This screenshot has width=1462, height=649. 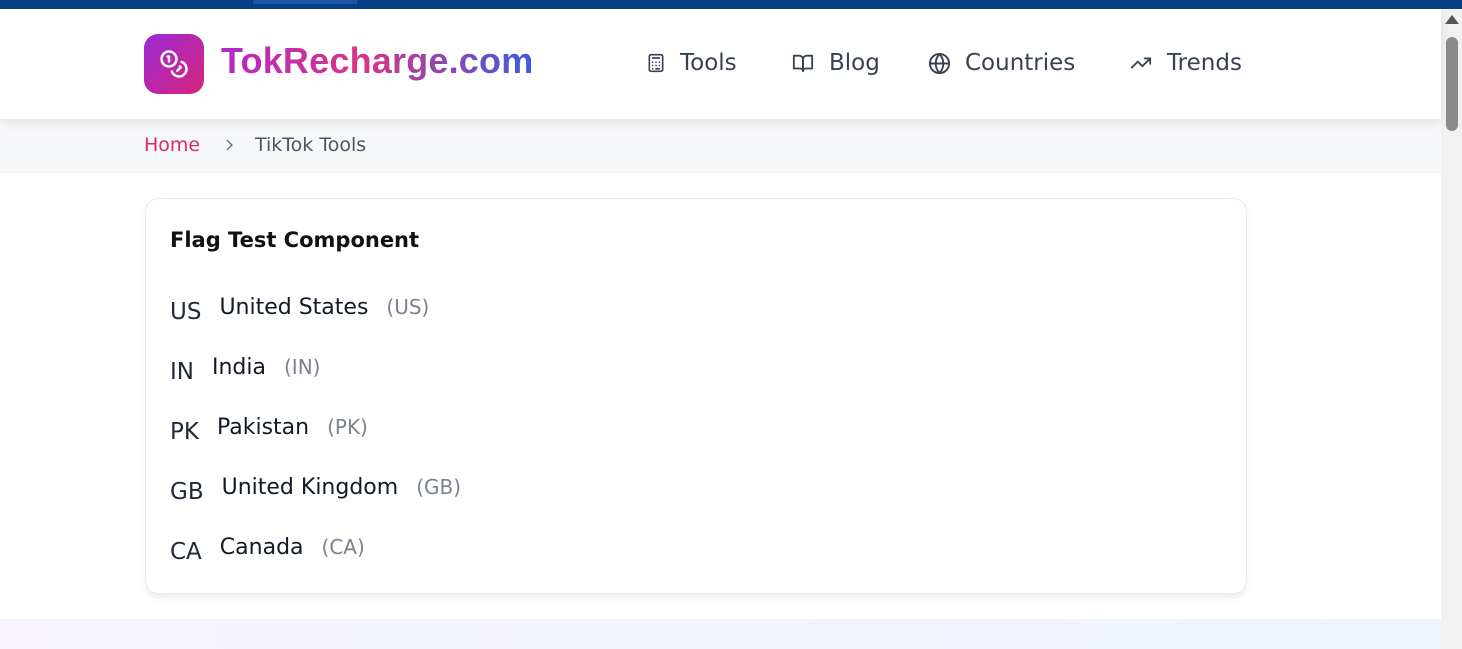 What do you see at coordinates (656, 63) in the screenshot?
I see `calculator-icon` at bounding box center [656, 63].